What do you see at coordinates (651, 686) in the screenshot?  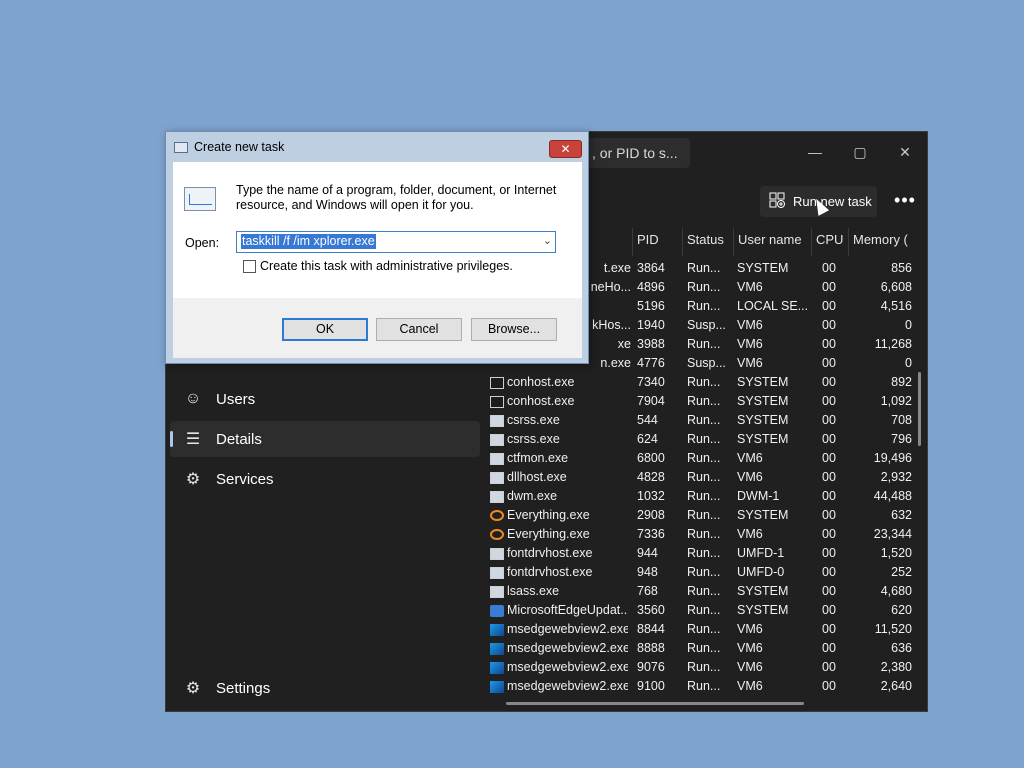 I see `pid-cell: 9100` at bounding box center [651, 686].